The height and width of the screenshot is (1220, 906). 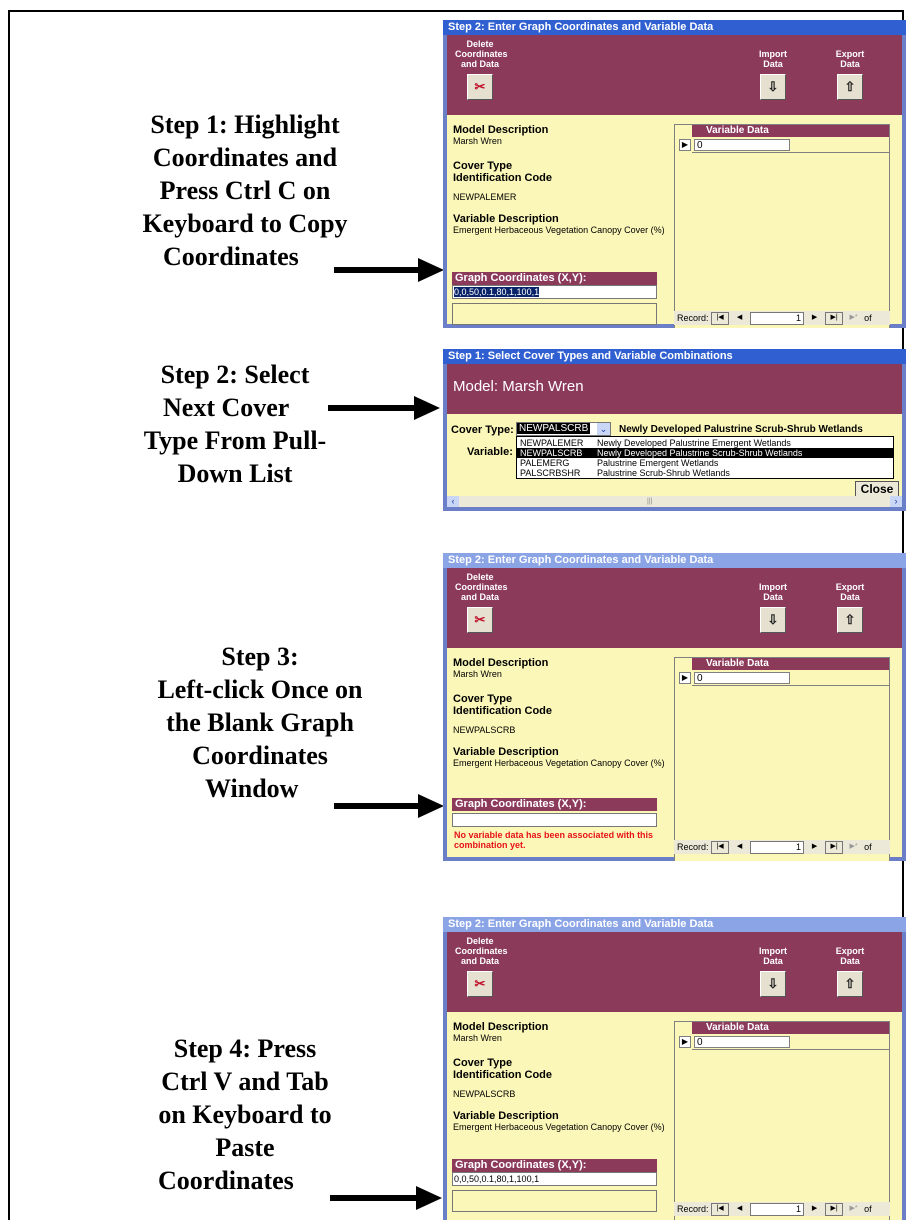 What do you see at coordinates (850, 620) in the screenshot?
I see `export-icon: ⇧` at bounding box center [850, 620].